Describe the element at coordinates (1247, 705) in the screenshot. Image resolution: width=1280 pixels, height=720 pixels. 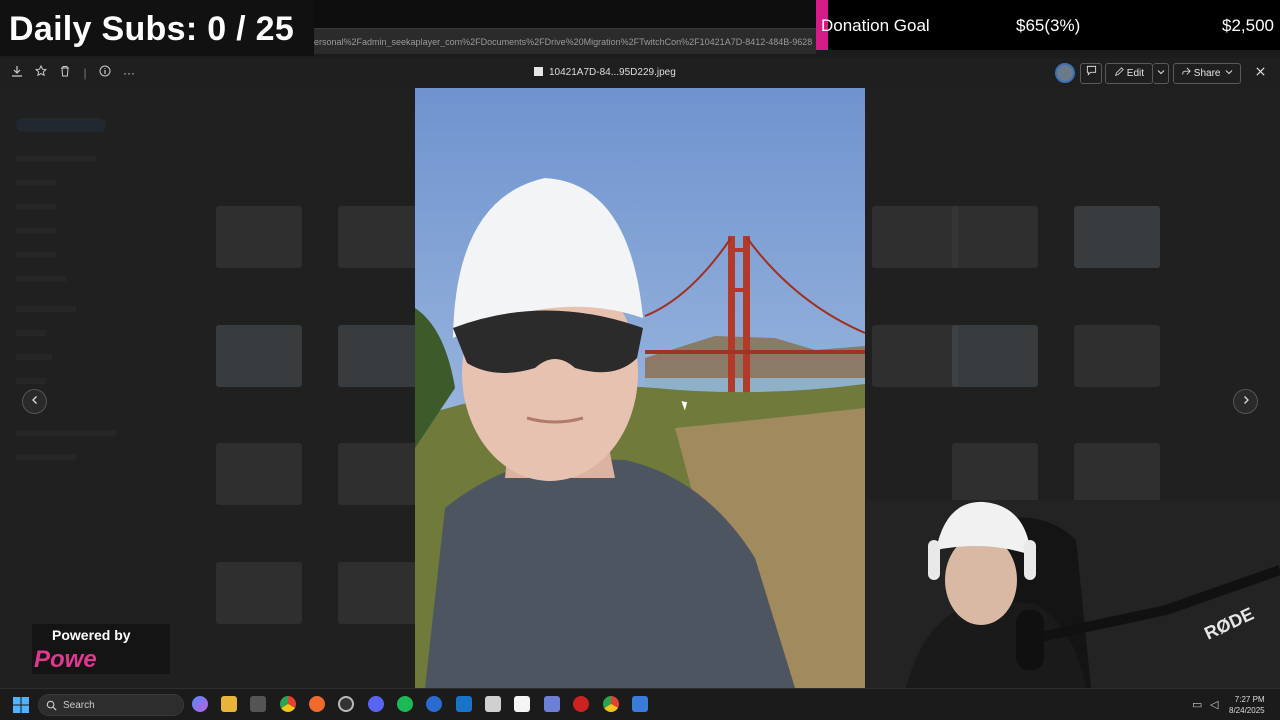
I see `taskbar-clock: 7:27 PM 8/24/2025` at that location.